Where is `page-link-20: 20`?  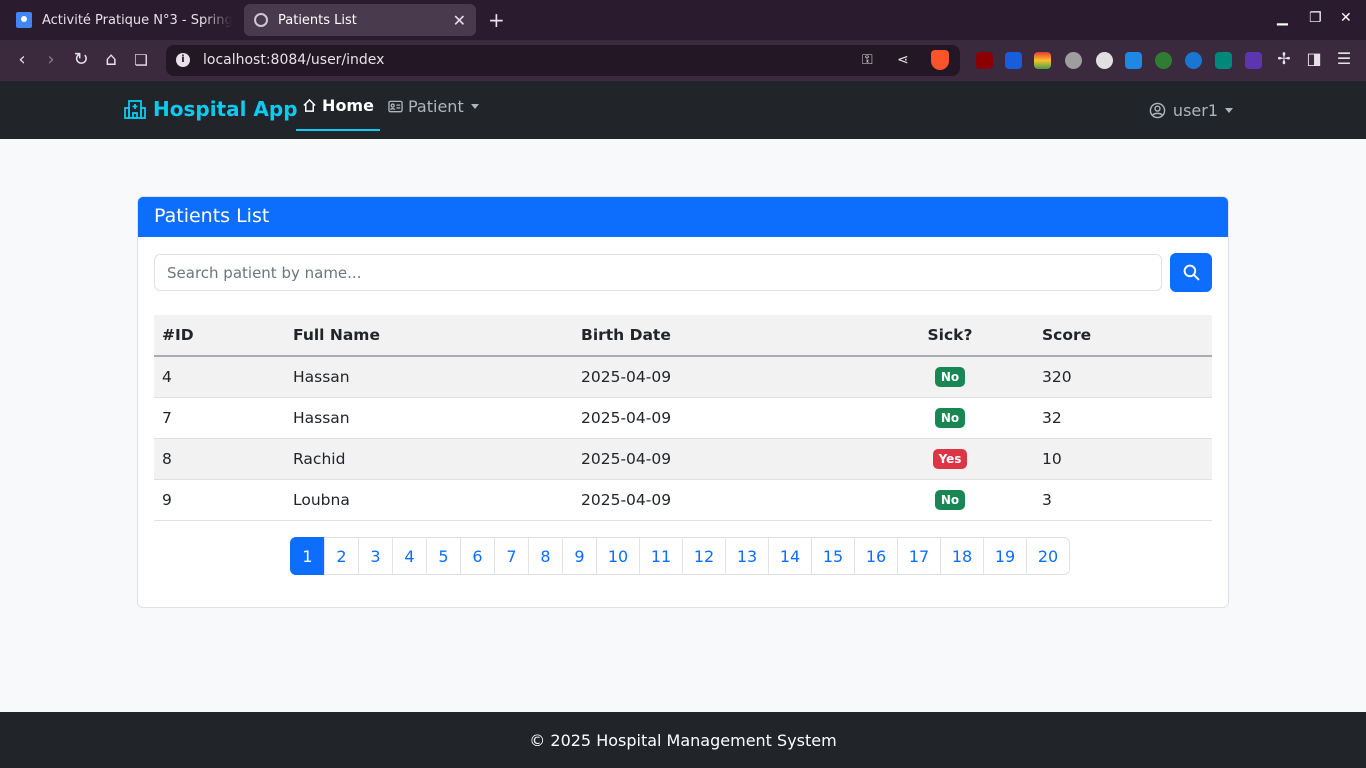
page-link-20: 20 is located at coordinates (1048, 556).